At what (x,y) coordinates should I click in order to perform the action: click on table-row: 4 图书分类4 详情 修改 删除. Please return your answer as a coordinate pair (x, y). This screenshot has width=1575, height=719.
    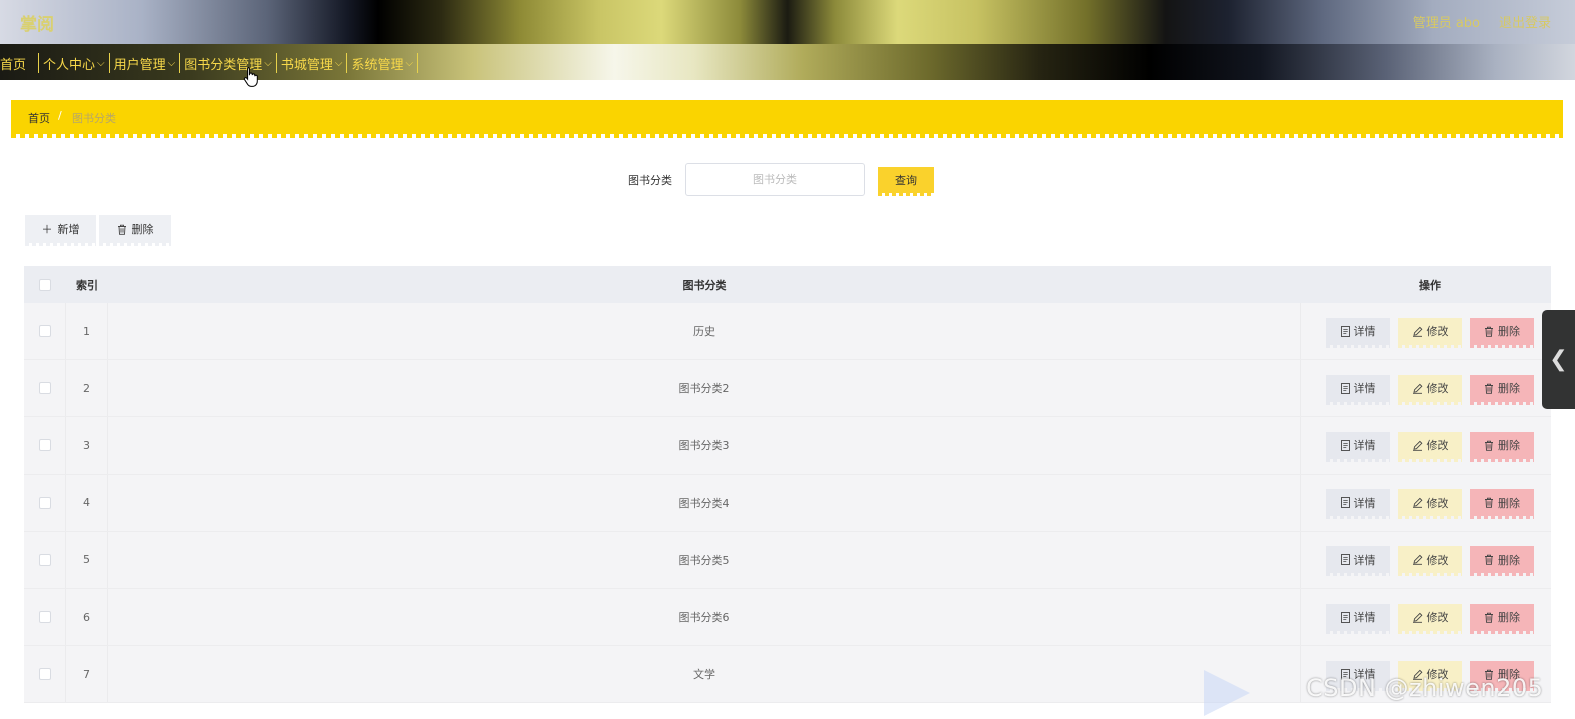
    Looking at the image, I should click on (787, 503).